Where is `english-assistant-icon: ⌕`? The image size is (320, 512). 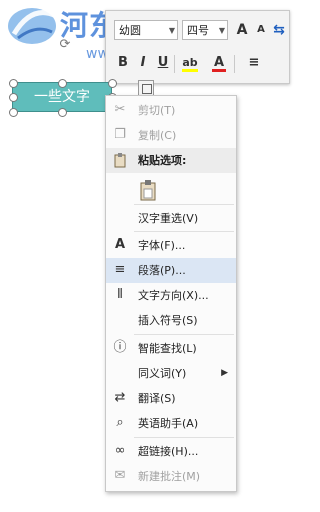
english-assistant-icon: ⌕ is located at coordinates (120, 422).